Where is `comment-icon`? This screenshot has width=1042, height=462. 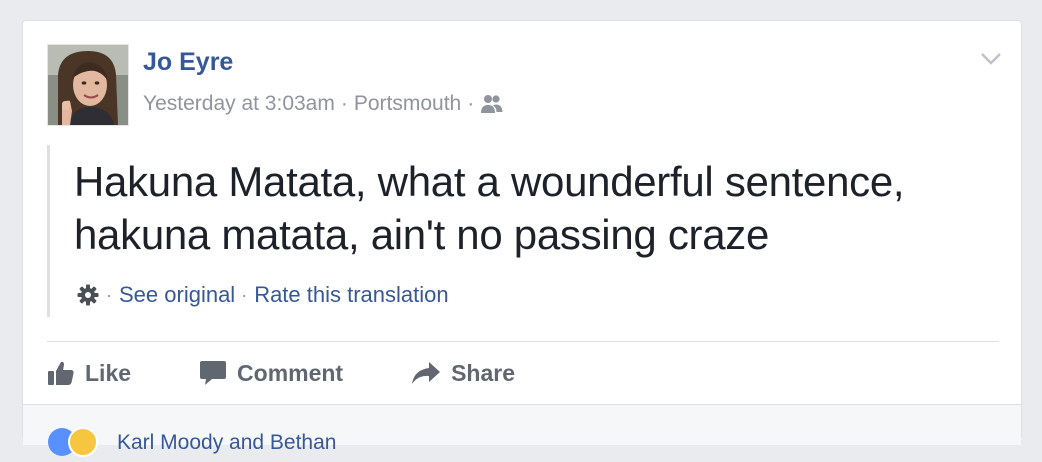
comment-icon is located at coordinates (213, 373).